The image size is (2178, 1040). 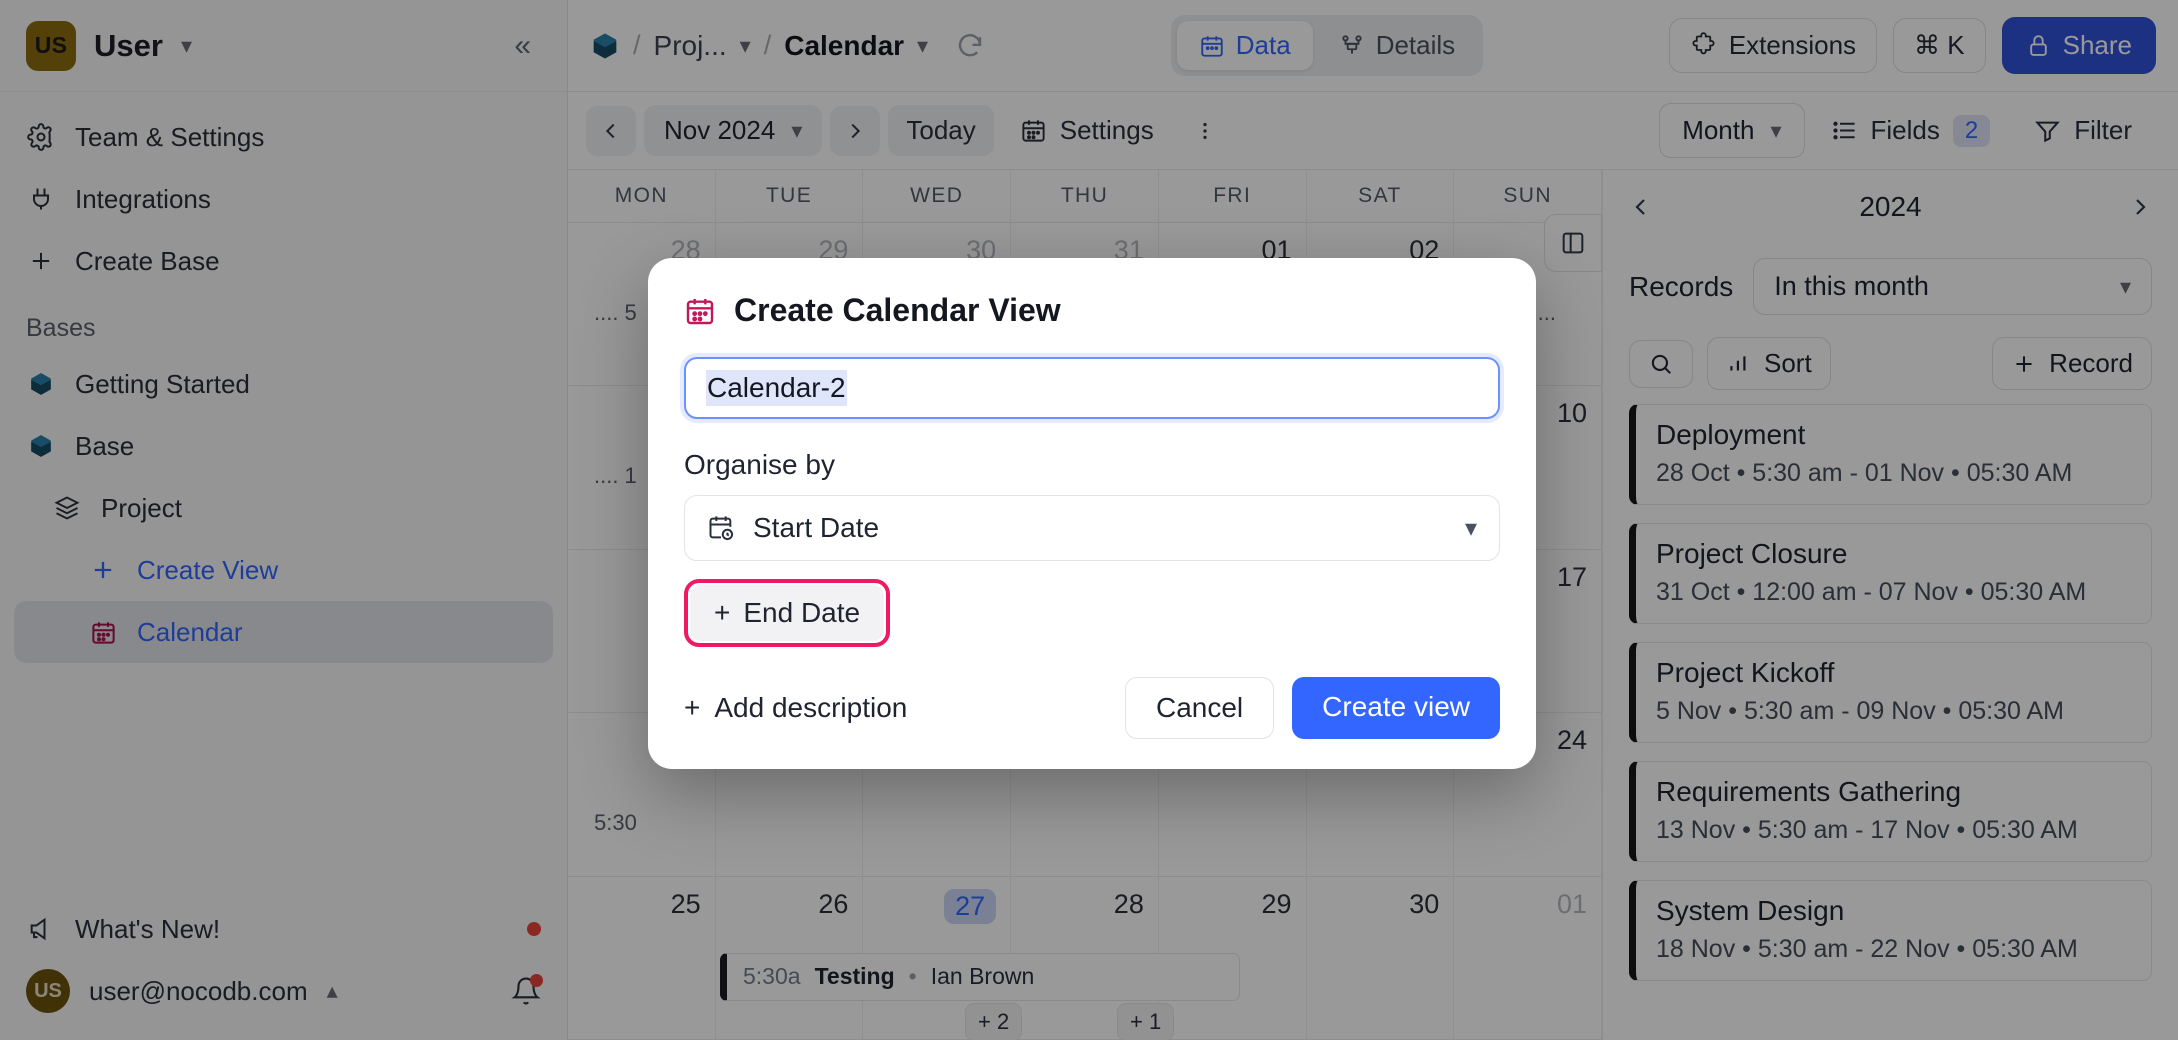 I want to click on end-date-highlight-ring: + End Date, so click(x=787, y=613).